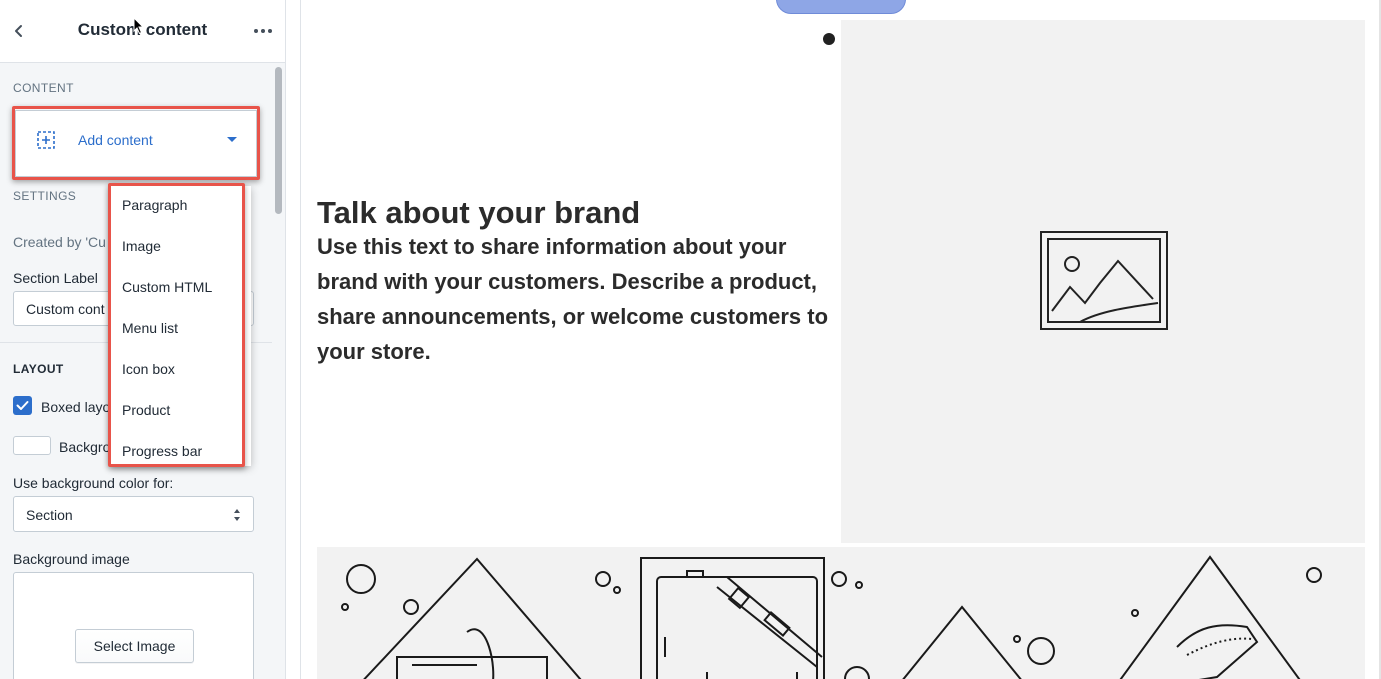 This screenshot has height=679, width=1381. I want to click on brand-heading: Talk about your brand, so click(479, 212).